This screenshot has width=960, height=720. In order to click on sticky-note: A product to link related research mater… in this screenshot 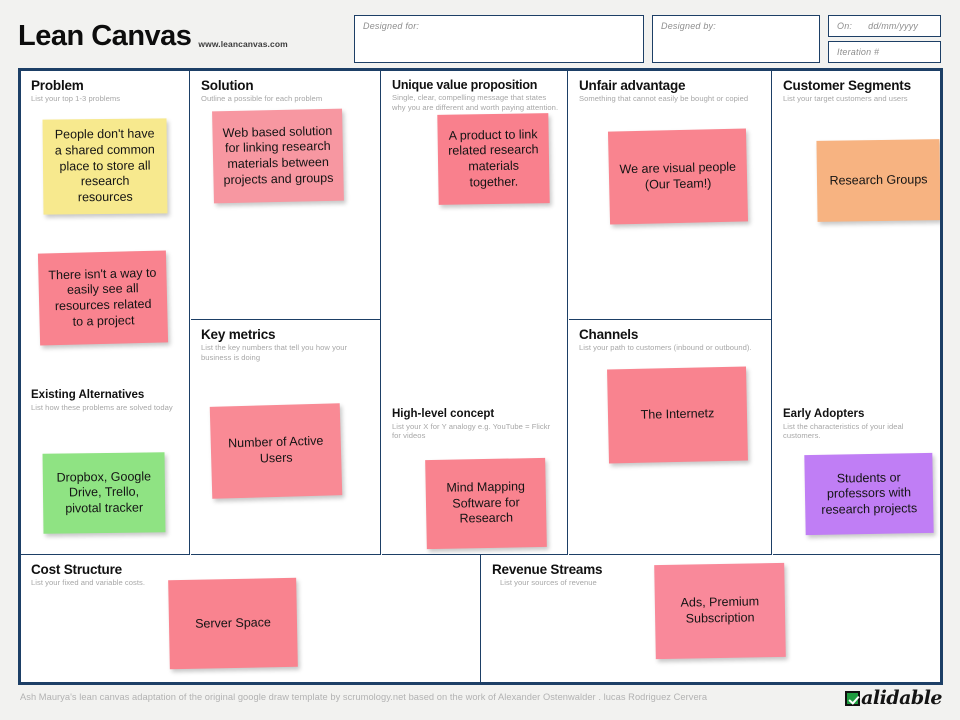, I will do `click(493, 159)`.